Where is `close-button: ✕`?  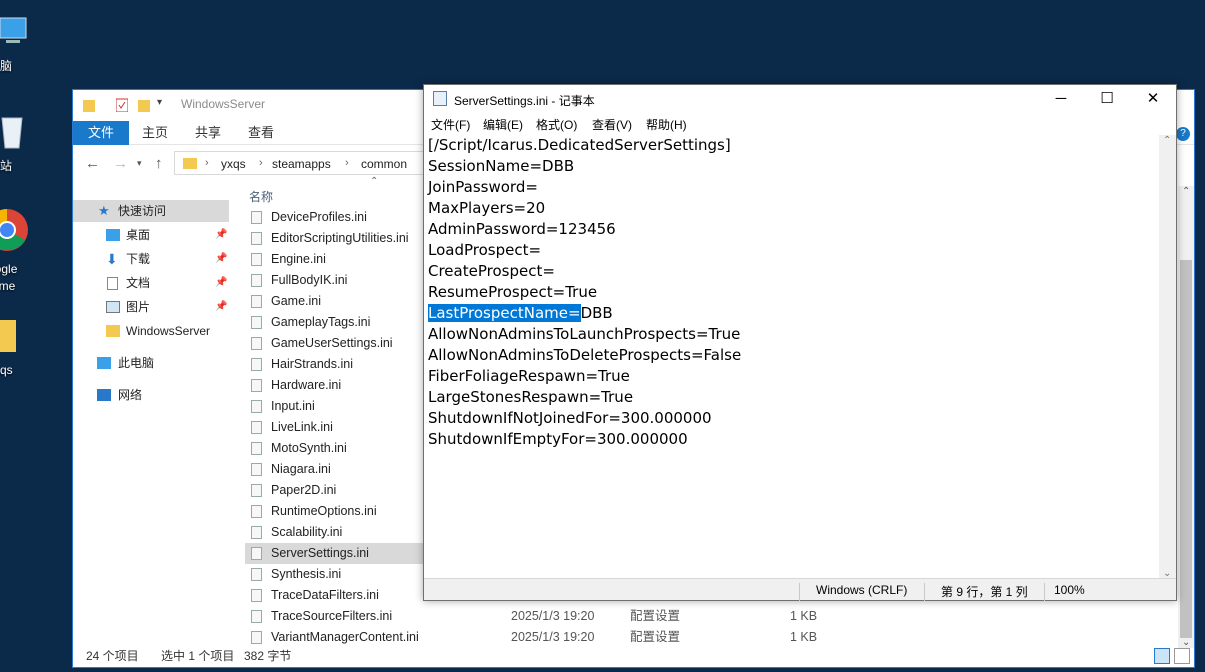
close-button: ✕ is located at coordinates (1153, 99).